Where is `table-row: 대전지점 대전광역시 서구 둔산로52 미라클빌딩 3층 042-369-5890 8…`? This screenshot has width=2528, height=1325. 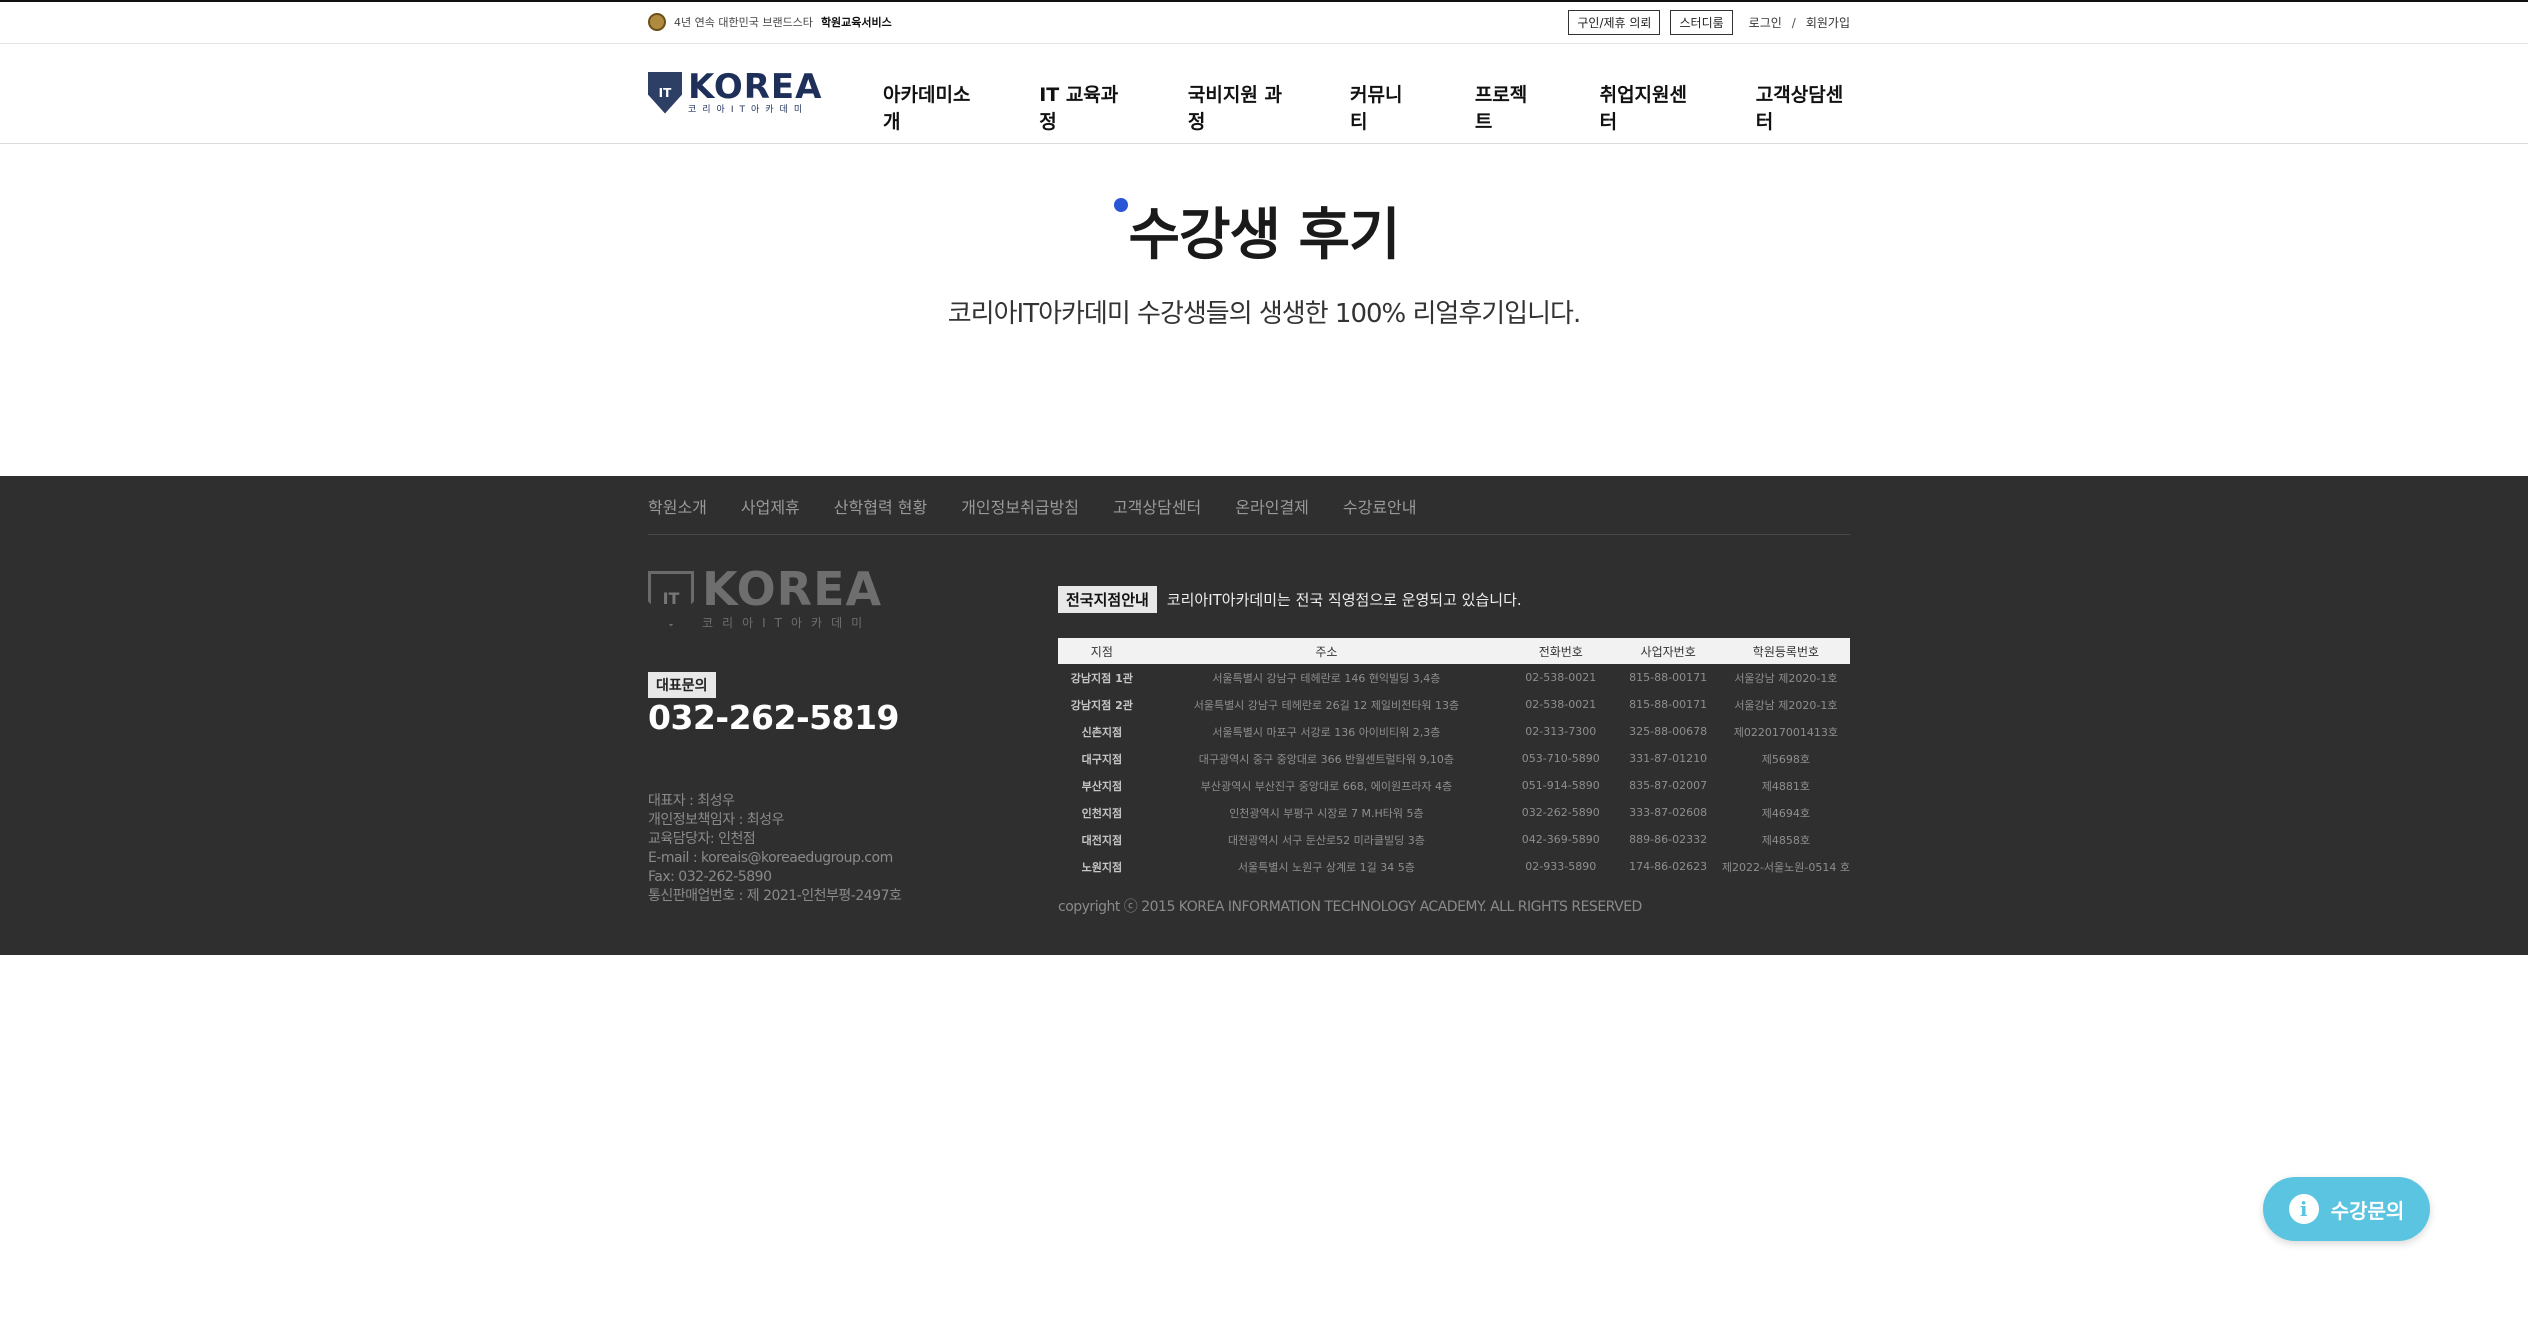 table-row: 대전지점 대전광역시 서구 둔산로52 미라클빌딩 3층 042-369-5890 8… is located at coordinates (1454, 839).